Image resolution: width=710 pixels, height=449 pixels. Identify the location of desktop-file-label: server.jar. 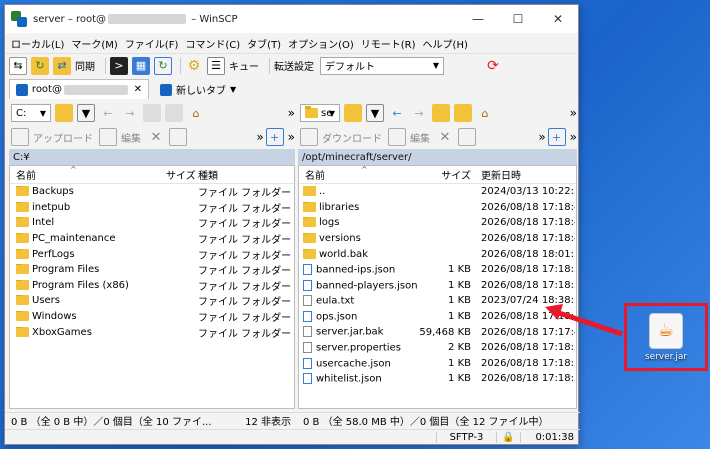
(666, 356).